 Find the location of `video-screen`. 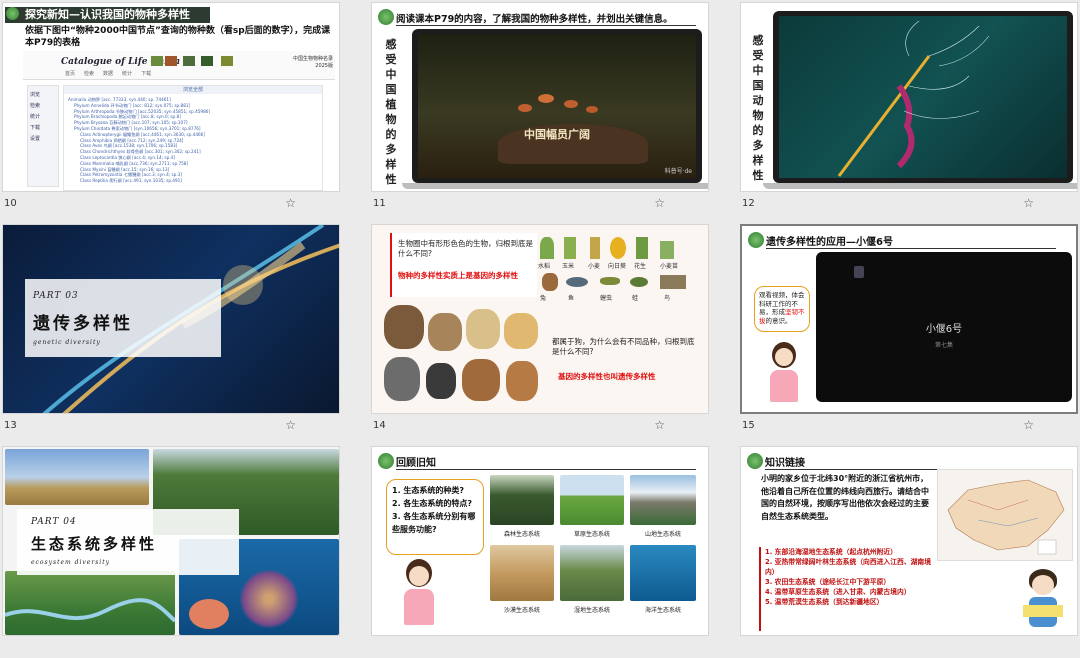

video-screen is located at coordinates (923, 97).